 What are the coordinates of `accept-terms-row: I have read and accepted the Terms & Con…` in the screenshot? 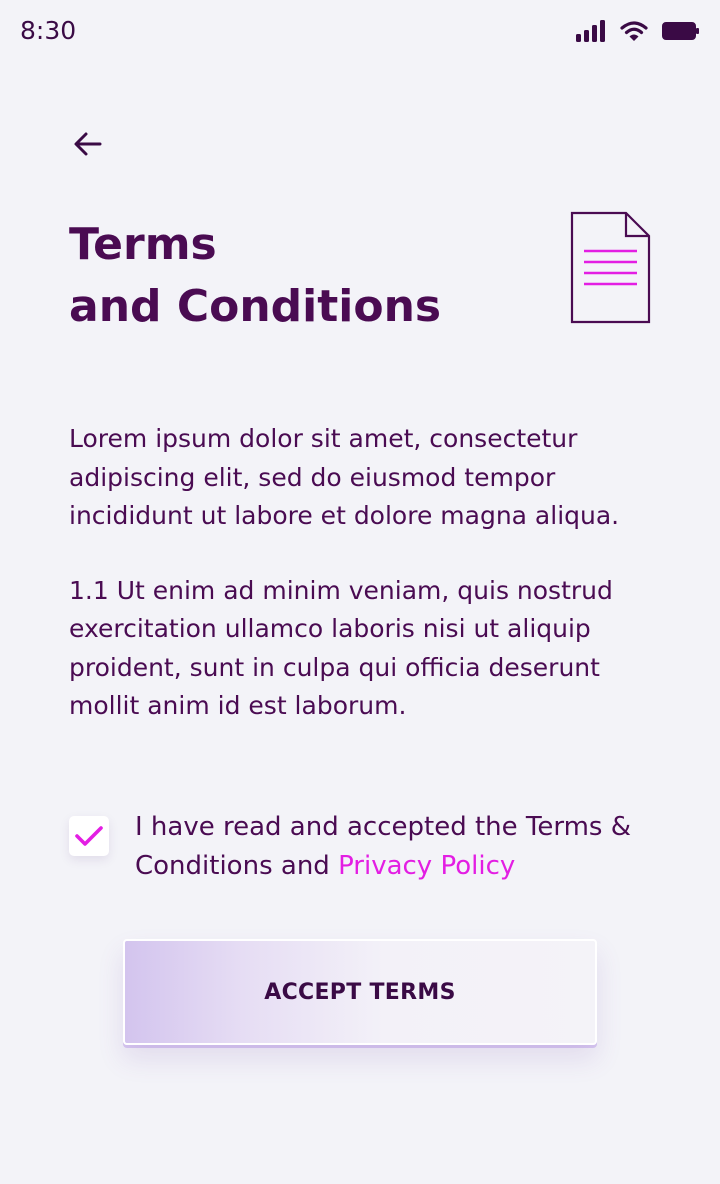 It's located at (369, 847).